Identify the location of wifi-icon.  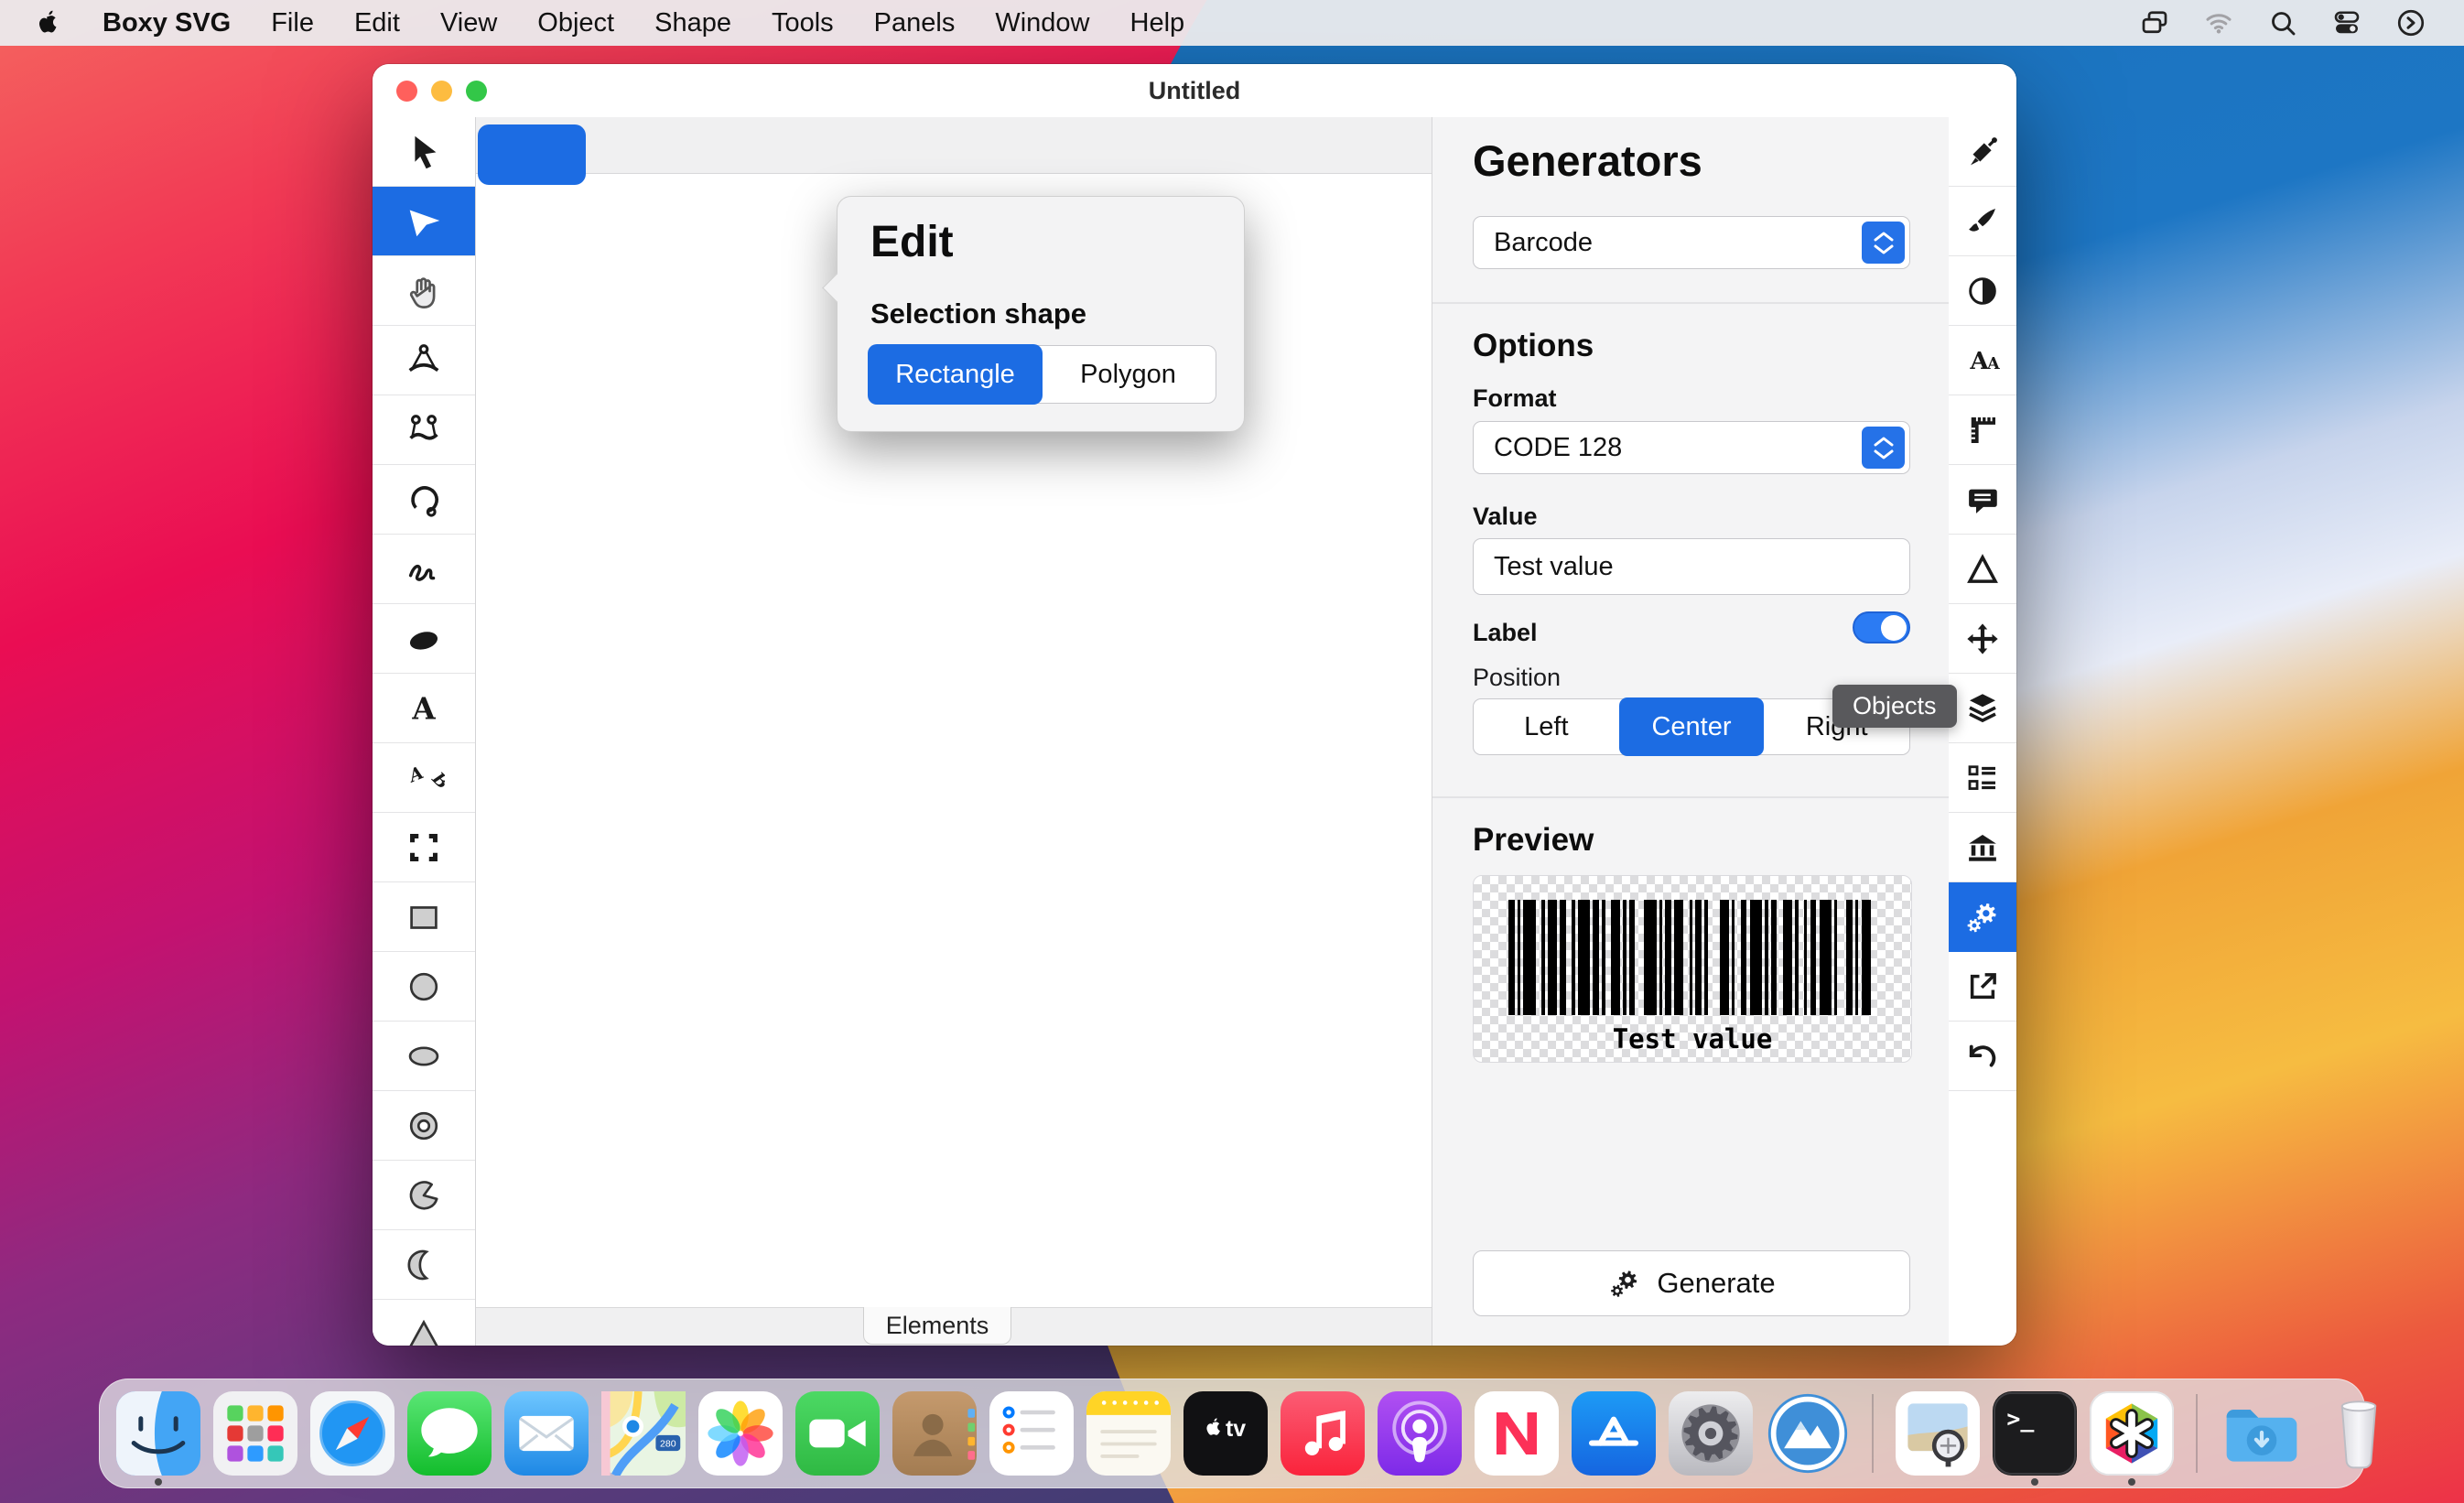
(2218, 23).